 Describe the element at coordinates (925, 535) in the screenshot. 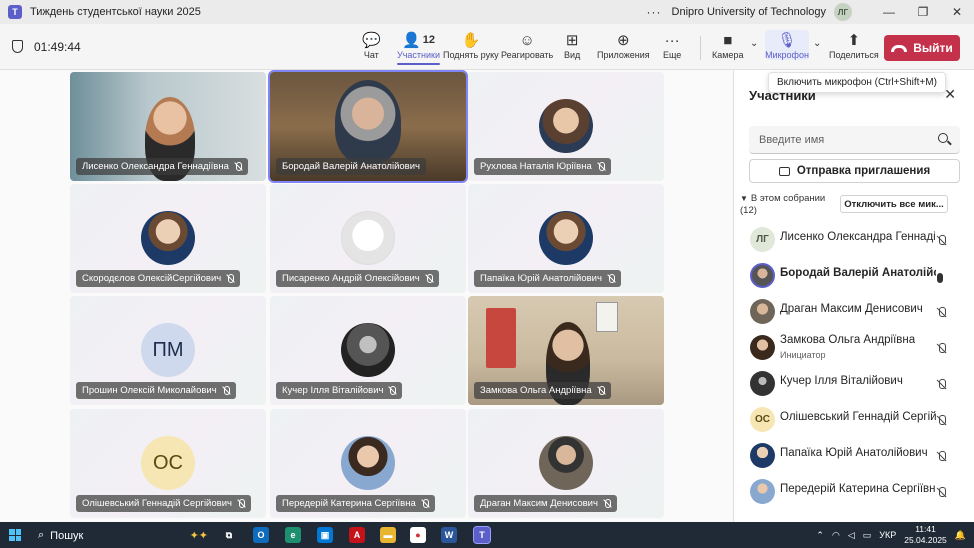

I see `clock: 11:41 25.04.2025` at that location.